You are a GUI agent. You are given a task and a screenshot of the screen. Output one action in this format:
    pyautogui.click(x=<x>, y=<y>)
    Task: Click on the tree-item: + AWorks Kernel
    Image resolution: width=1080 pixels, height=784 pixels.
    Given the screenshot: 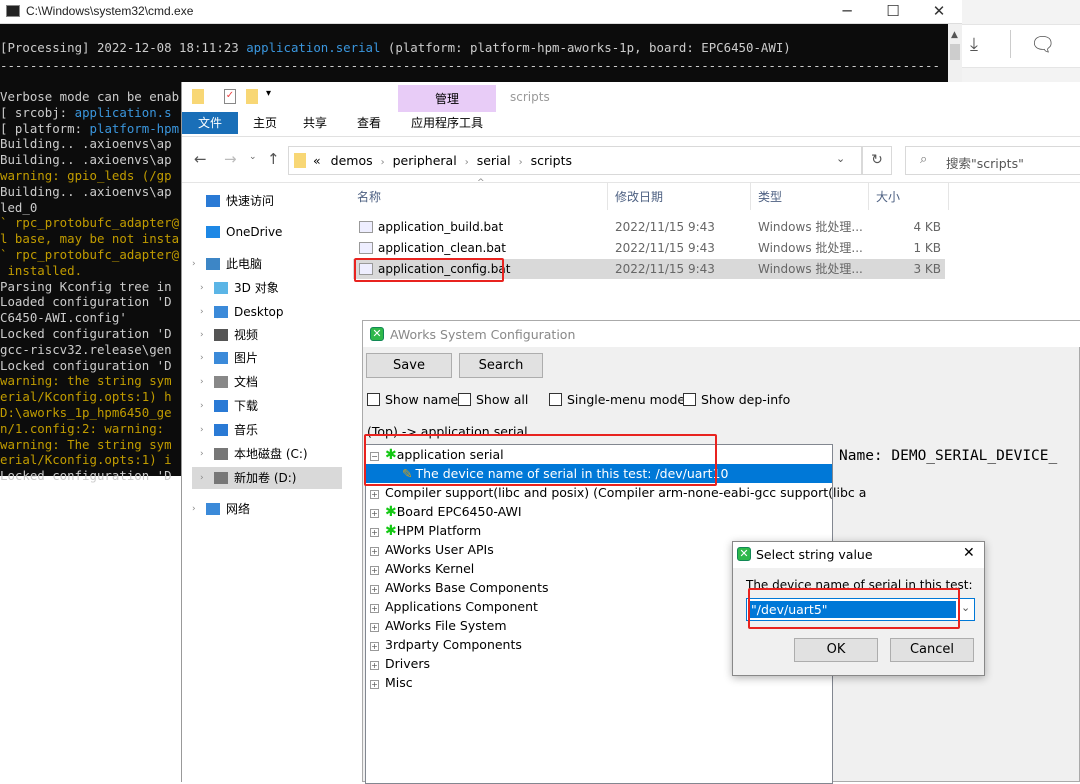 What is the action you would take?
    pyautogui.click(x=422, y=568)
    